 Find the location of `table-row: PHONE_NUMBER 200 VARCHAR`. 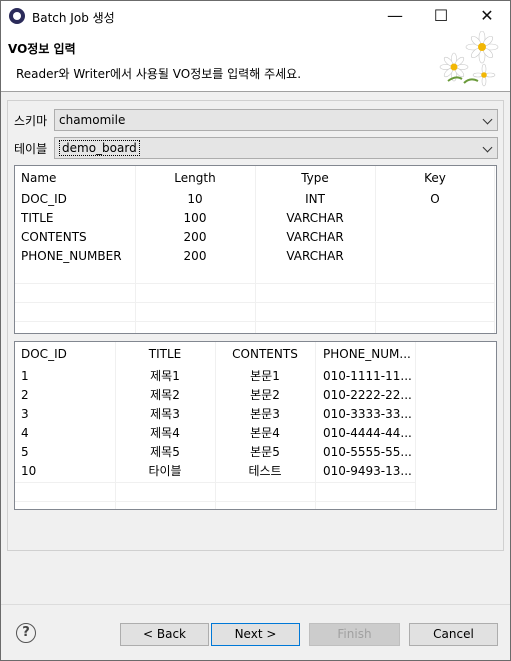

table-row: PHONE_NUMBER 200 VARCHAR is located at coordinates (255, 256).